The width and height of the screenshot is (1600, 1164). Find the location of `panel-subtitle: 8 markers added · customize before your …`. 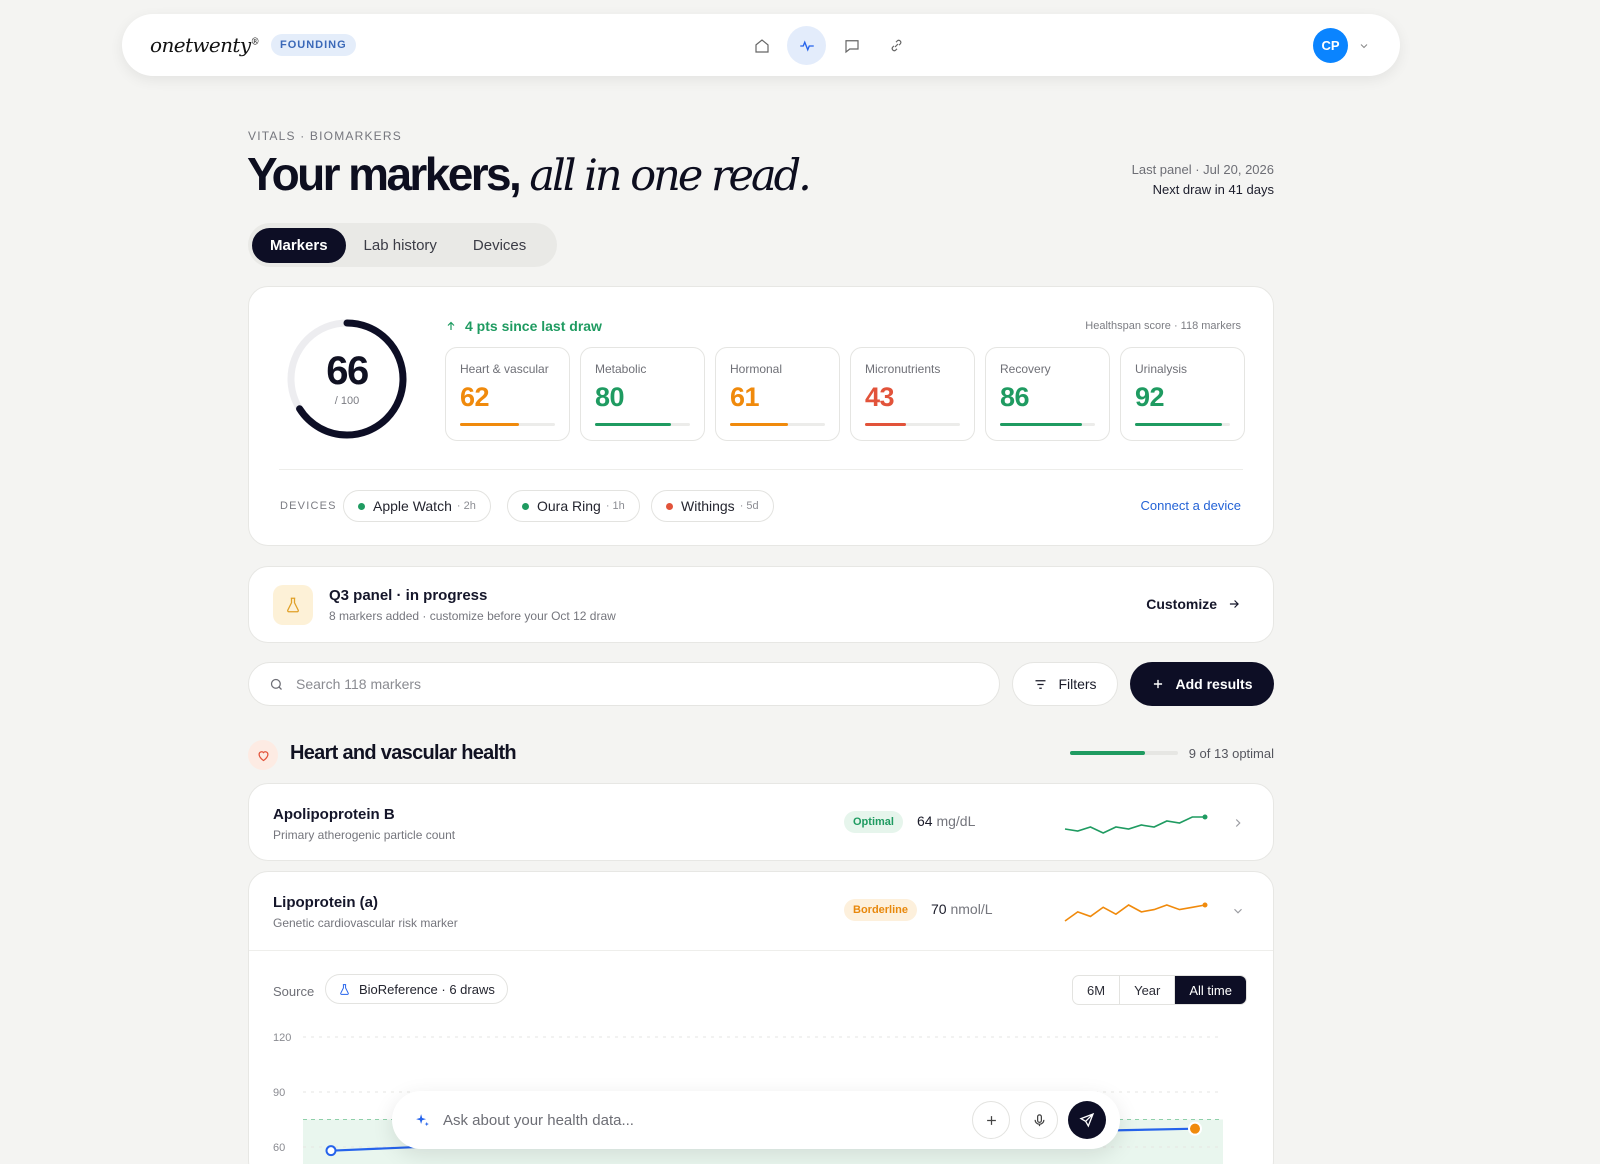

panel-subtitle: 8 markers added · customize before your … is located at coordinates (472, 616).